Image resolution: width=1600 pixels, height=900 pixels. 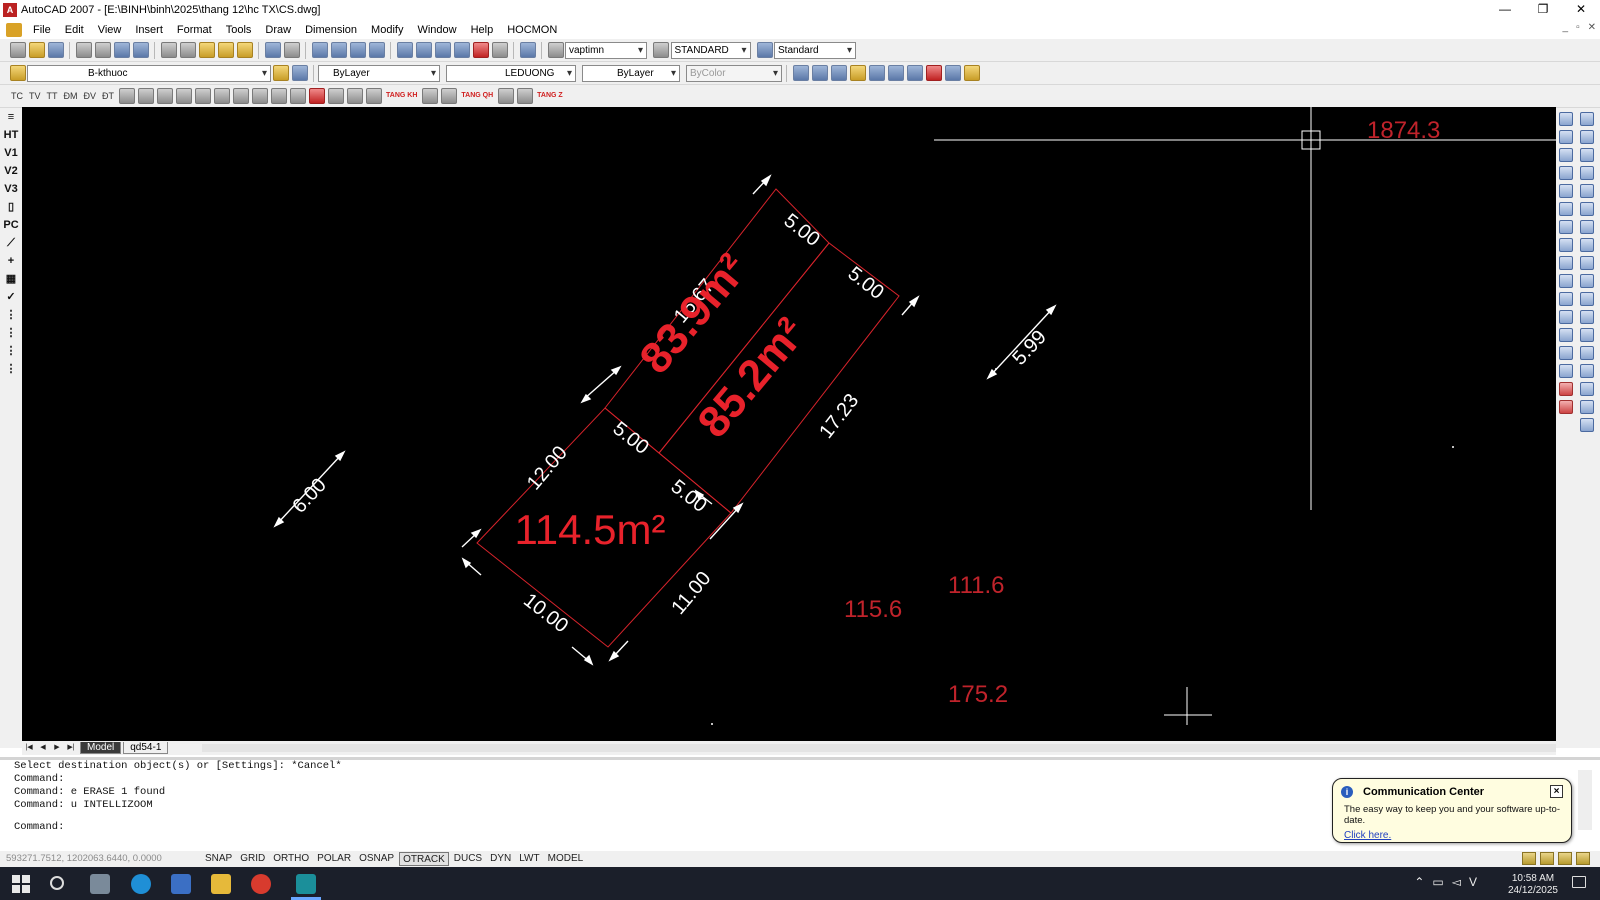 What do you see at coordinates (100, 884) in the screenshot?
I see `task-view-icon` at bounding box center [100, 884].